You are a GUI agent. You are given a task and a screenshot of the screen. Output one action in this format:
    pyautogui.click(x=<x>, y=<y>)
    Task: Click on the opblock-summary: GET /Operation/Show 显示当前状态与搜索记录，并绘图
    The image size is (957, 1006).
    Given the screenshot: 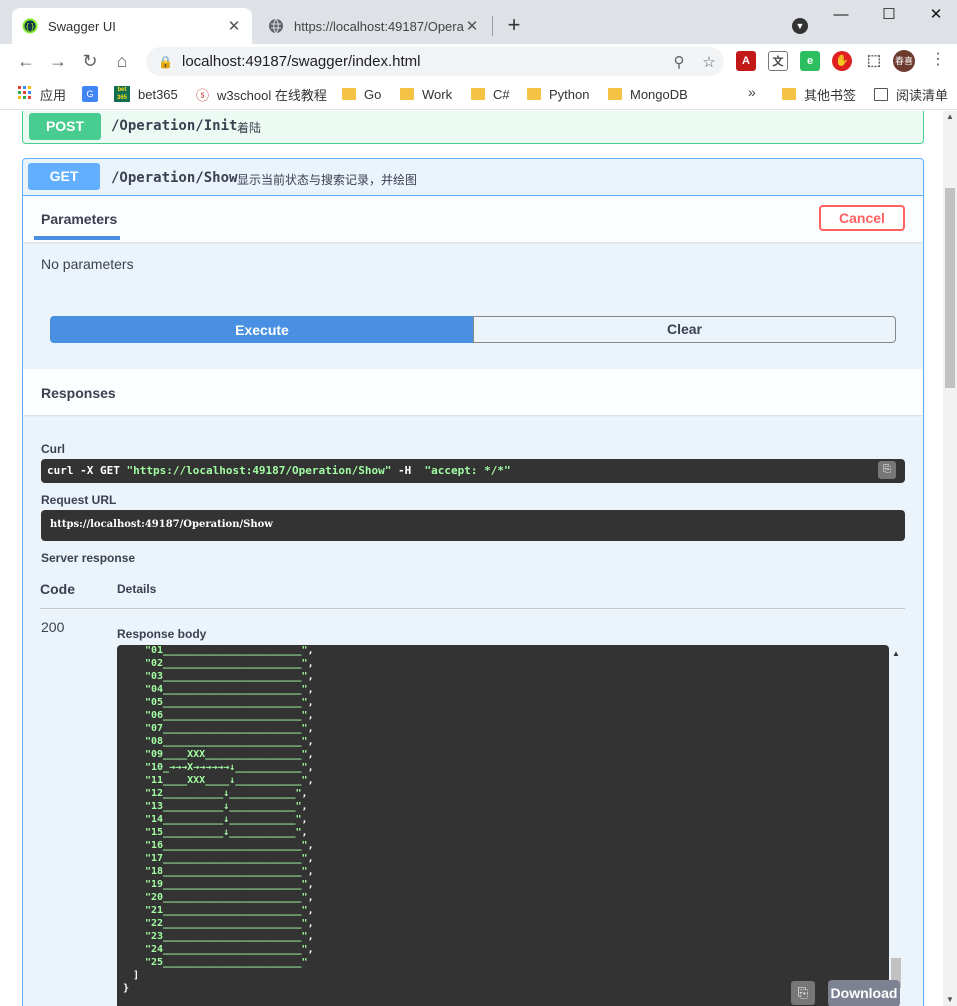 What is the action you would take?
    pyautogui.click(x=473, y=177)
    